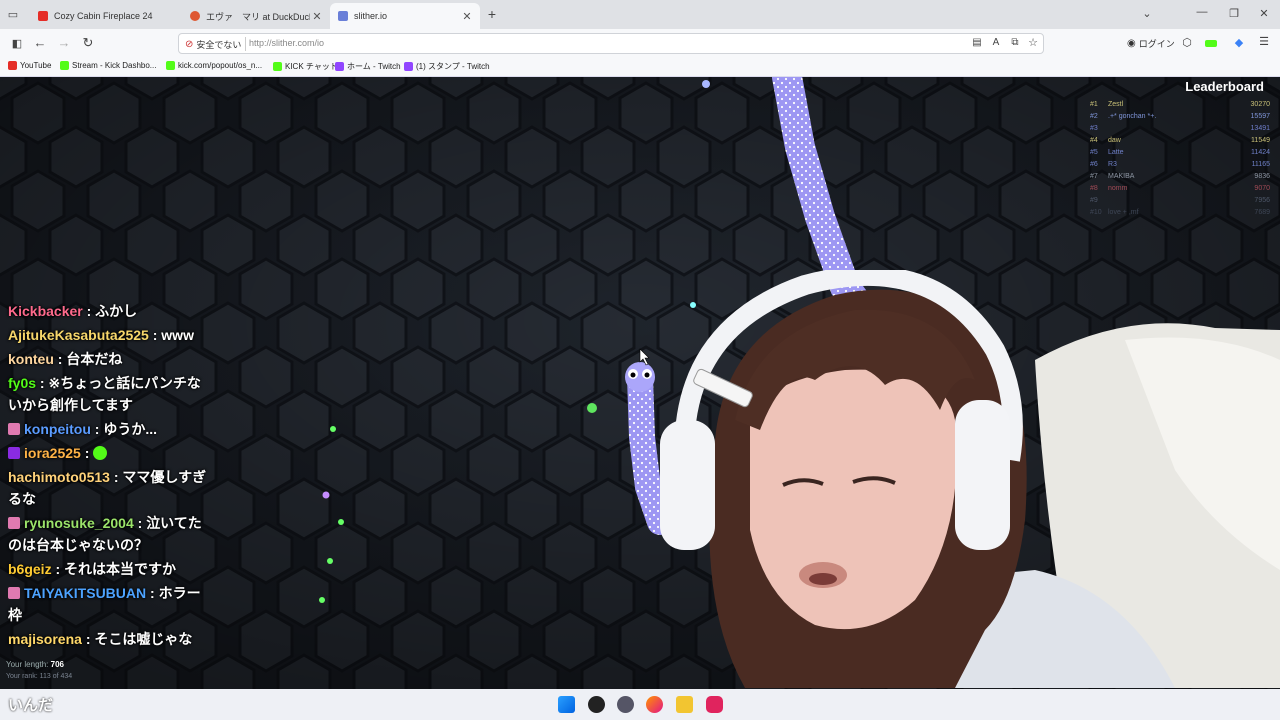  What do you see at coordinates (1033, 42) in the screenshot?
I see `star-icon: ☆` at bounding box center [1033, 42].